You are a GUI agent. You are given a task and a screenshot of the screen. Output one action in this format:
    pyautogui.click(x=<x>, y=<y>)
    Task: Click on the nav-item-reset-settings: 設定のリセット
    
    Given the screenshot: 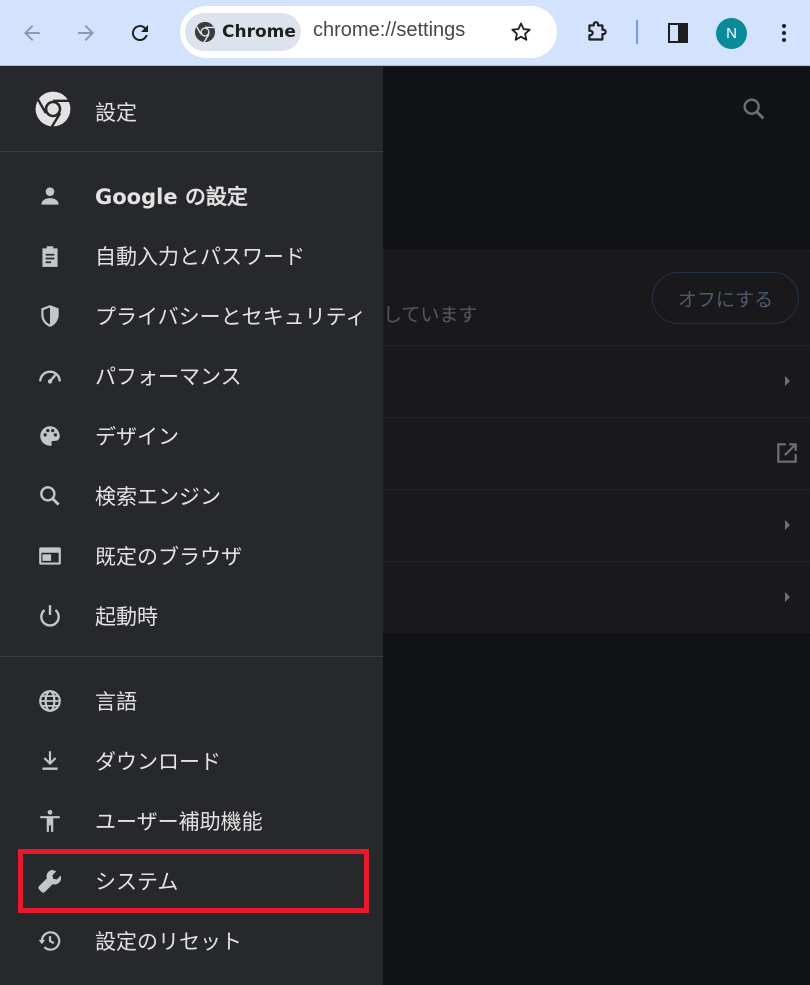 What is the action you would take?
    pyautogui.click(x=191, y=940)
    